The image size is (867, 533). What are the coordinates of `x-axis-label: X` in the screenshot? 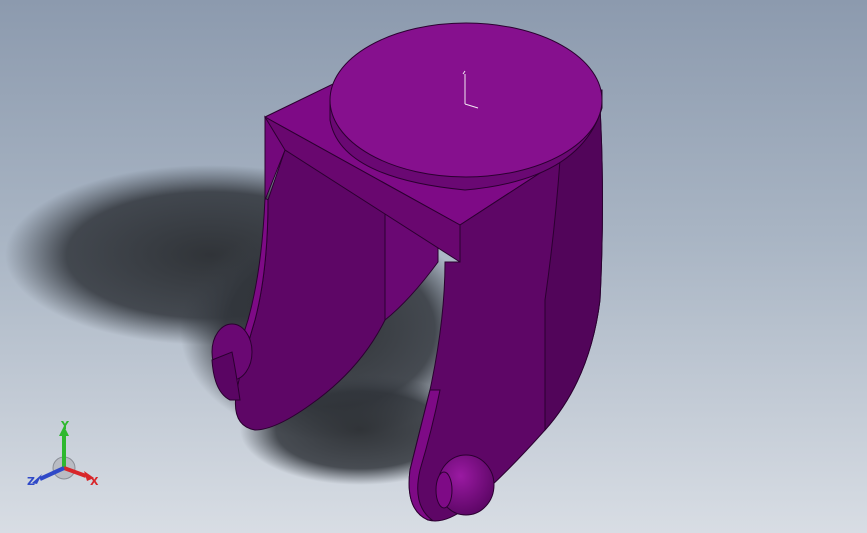 It's located at (94, 481).